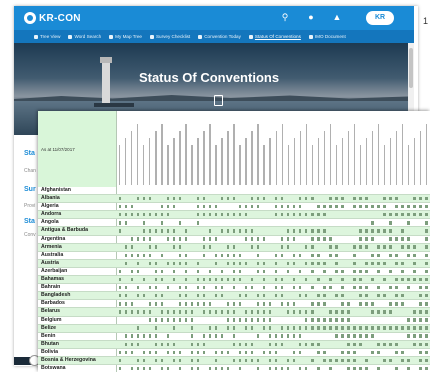 Image resolution: width=430 pixels, height=372 pixels. What do you see at coordinates (77, 149) in the screenshot?
I see `document-header-left: As at 11/07/2017` at bounding box center [77, 149].